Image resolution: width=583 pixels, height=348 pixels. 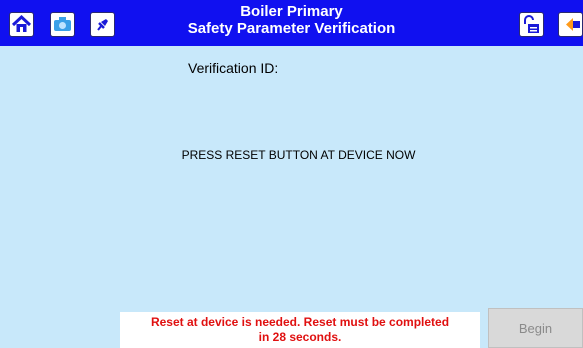 What do you see at coordinates (291, 28) in the screenshot?
I see `title-line-2: Safety Parameter Verification` at bounding box center [291, 28].